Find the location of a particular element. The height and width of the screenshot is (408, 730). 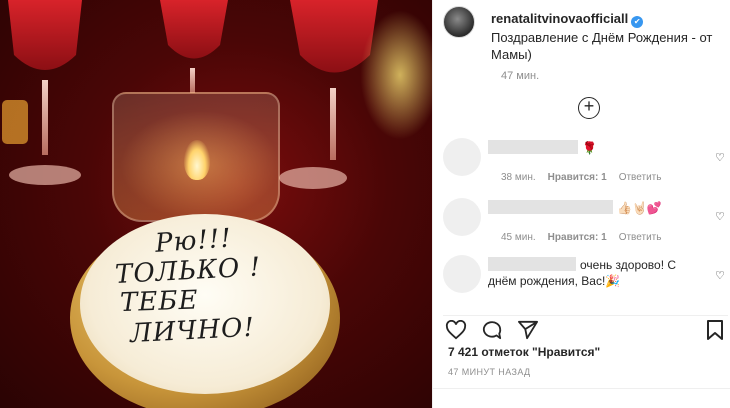

comment-time: 38 мин. is located at coordinates (518, 177).